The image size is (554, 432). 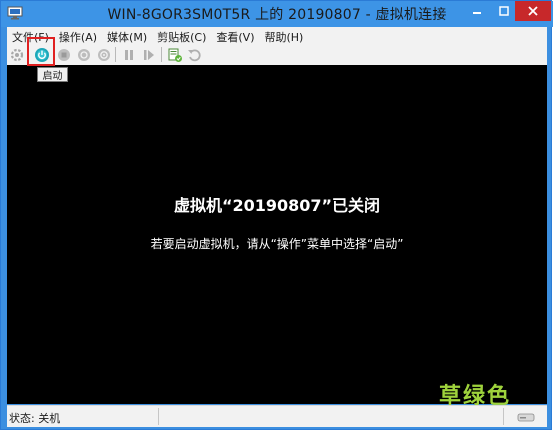 What do you see at coordinates (78, 35) in the screenshot?
I see `menu-action: 操作(A)` at bounding box center [78, 35].